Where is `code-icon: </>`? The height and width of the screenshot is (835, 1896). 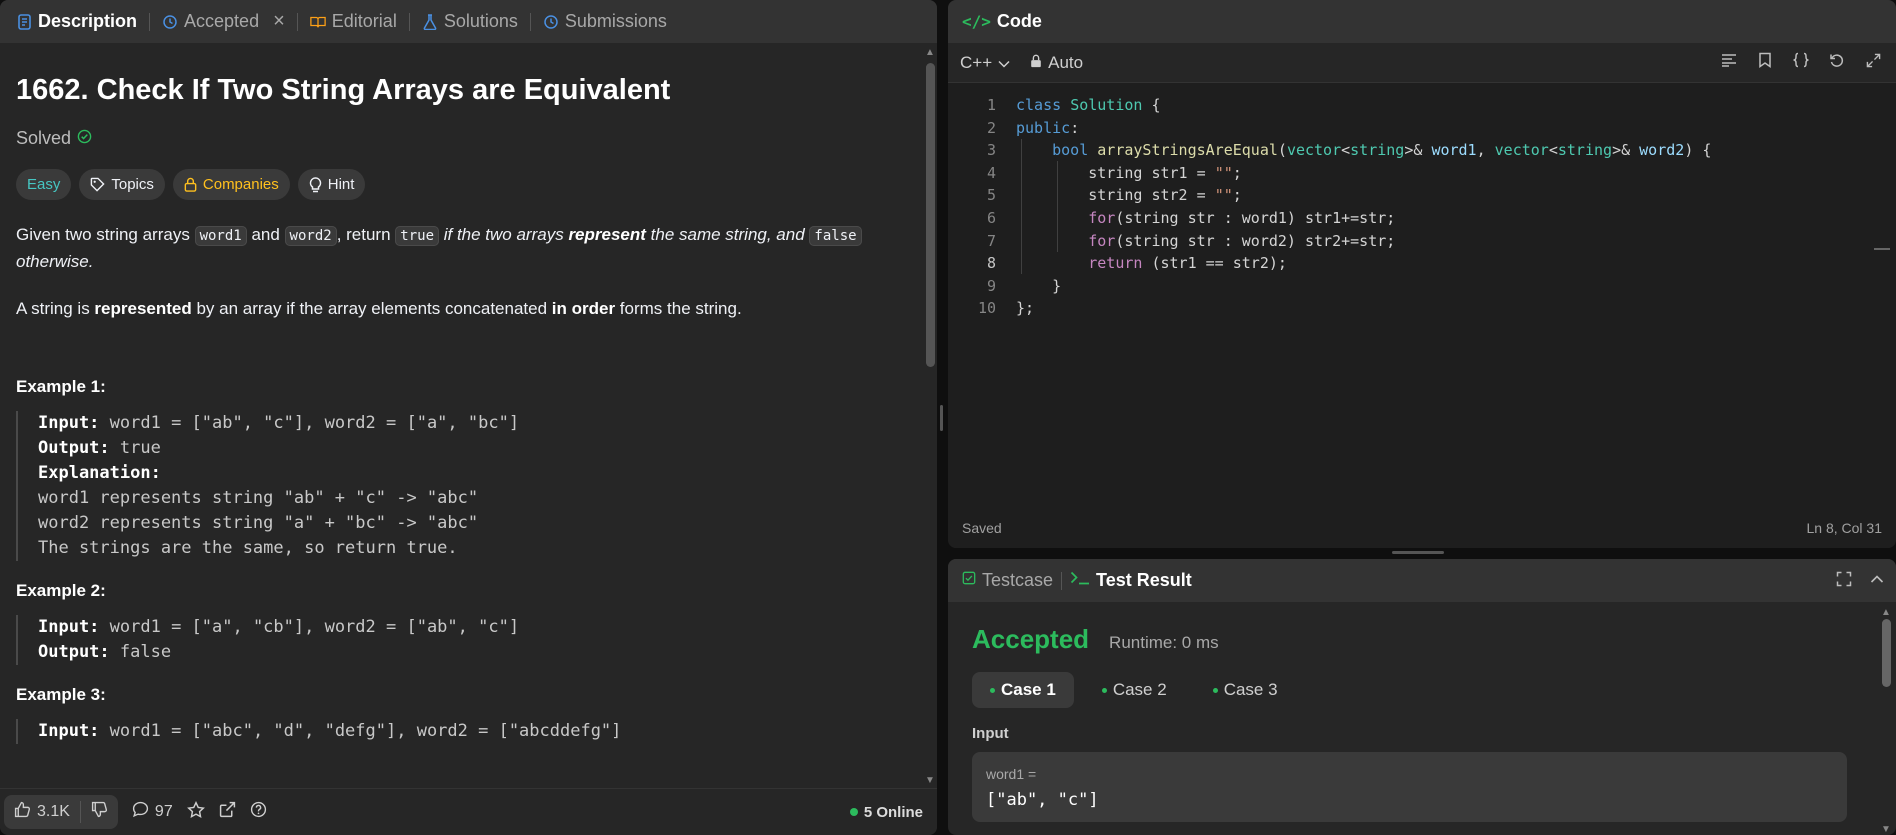 code-icon: </> is located at coordinates (976, 21).